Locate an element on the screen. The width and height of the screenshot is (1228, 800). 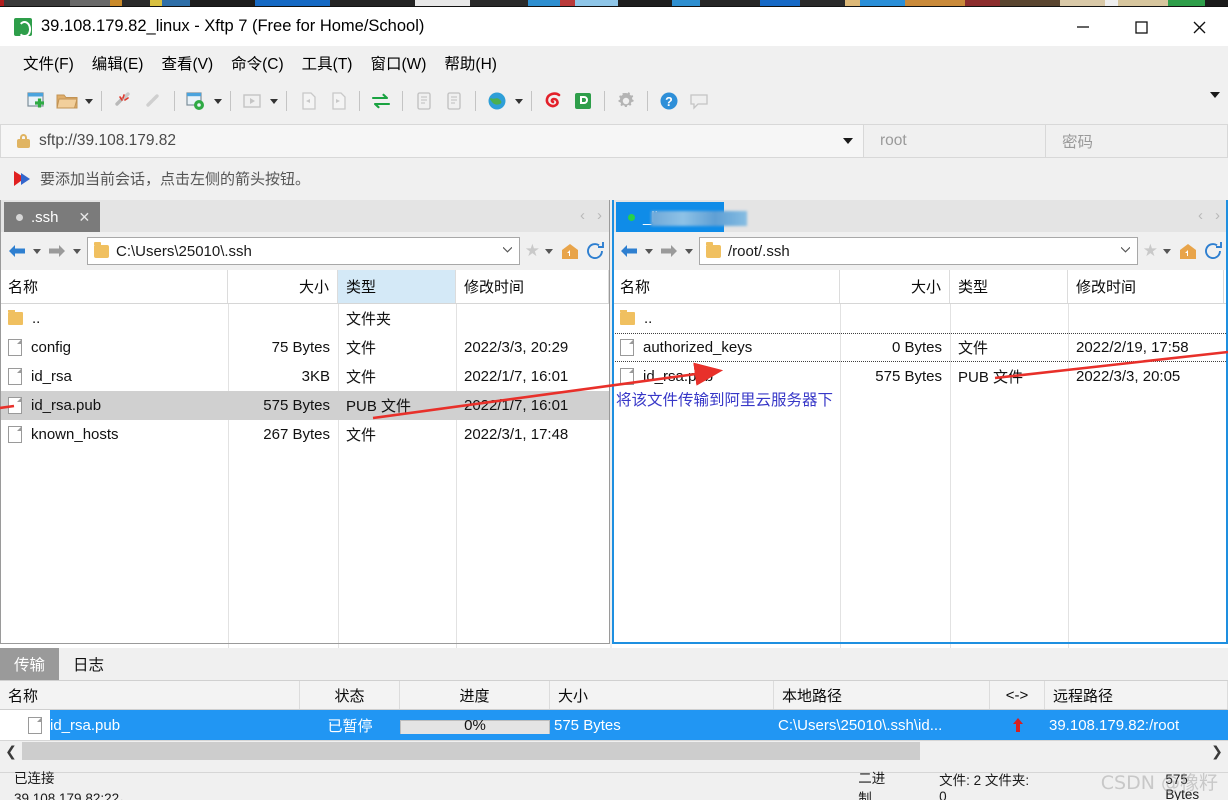
table-row: id_rsa 3KB 文件 2022/1/7, 16:01 is located at coordinates (305, 376).